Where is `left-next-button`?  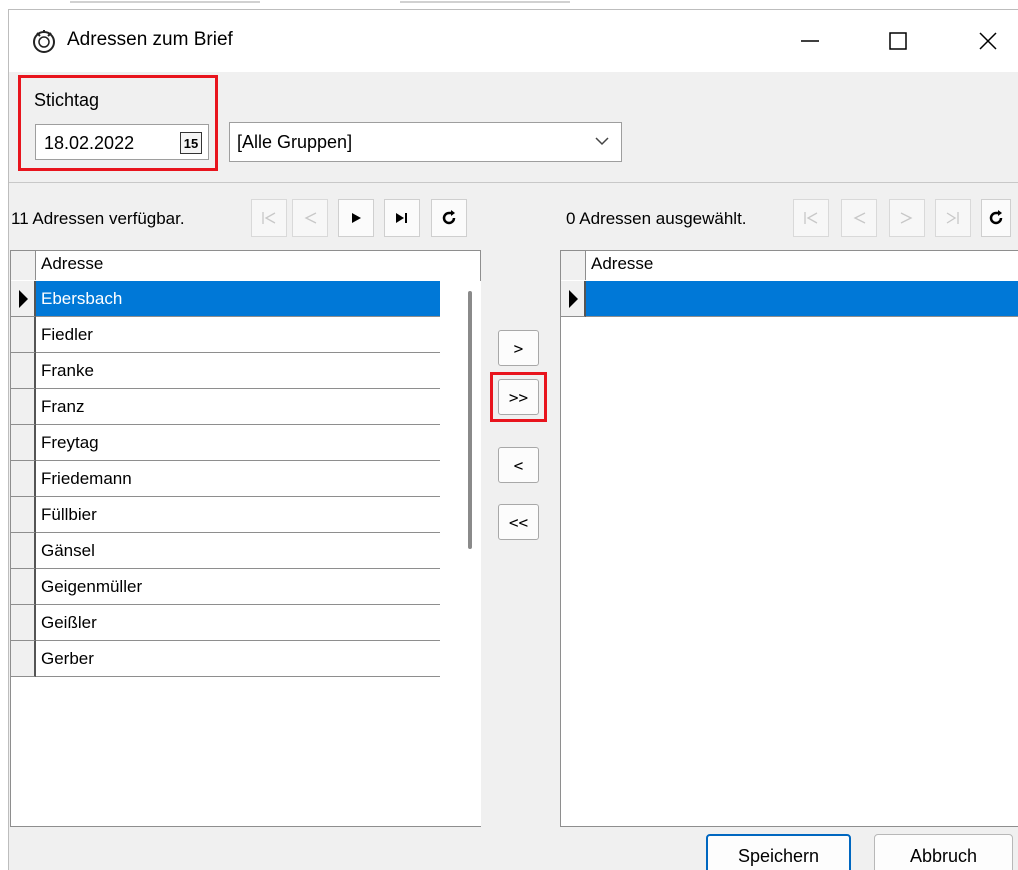
left-next-button is located at coordinates (356, 218).